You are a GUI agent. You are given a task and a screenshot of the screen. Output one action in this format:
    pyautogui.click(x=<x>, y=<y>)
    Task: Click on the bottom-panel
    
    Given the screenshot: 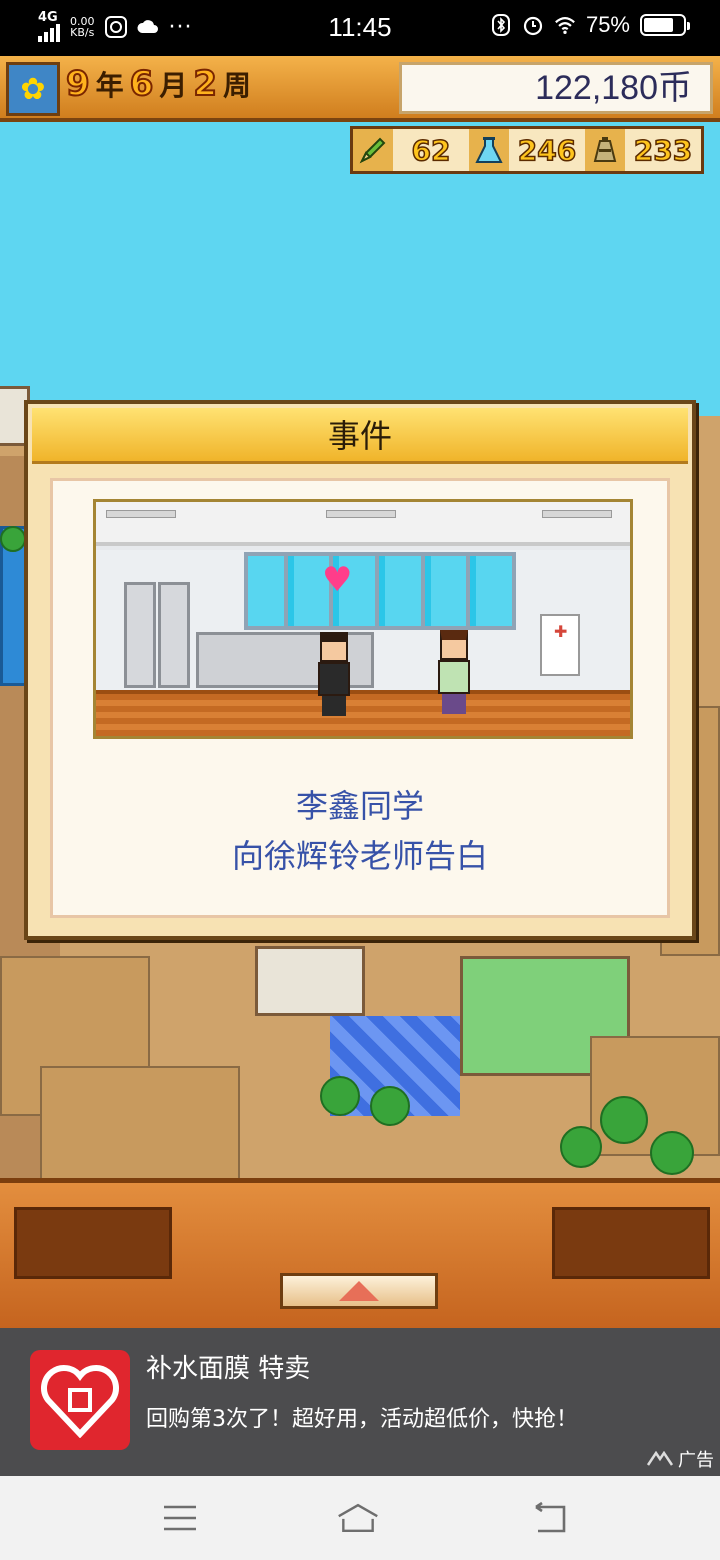 What is the action you would take?
    pyautogui.click(x=360, y=1253)
    